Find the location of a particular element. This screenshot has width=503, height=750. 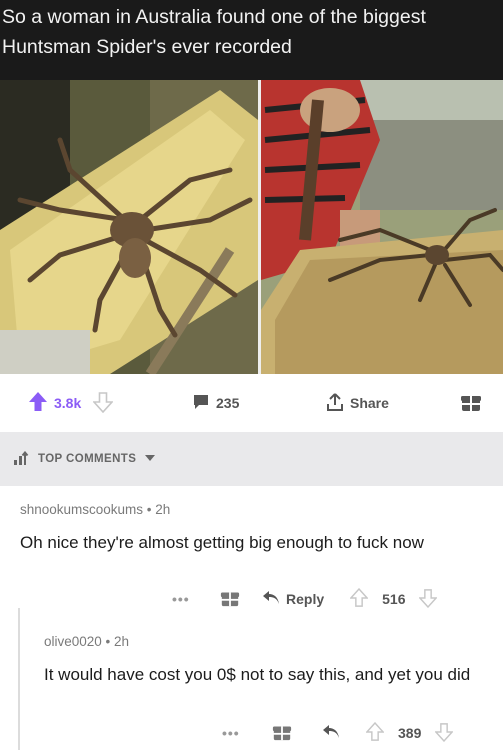

reply-actions: ••• 389 is located at coordinates (338, 733).